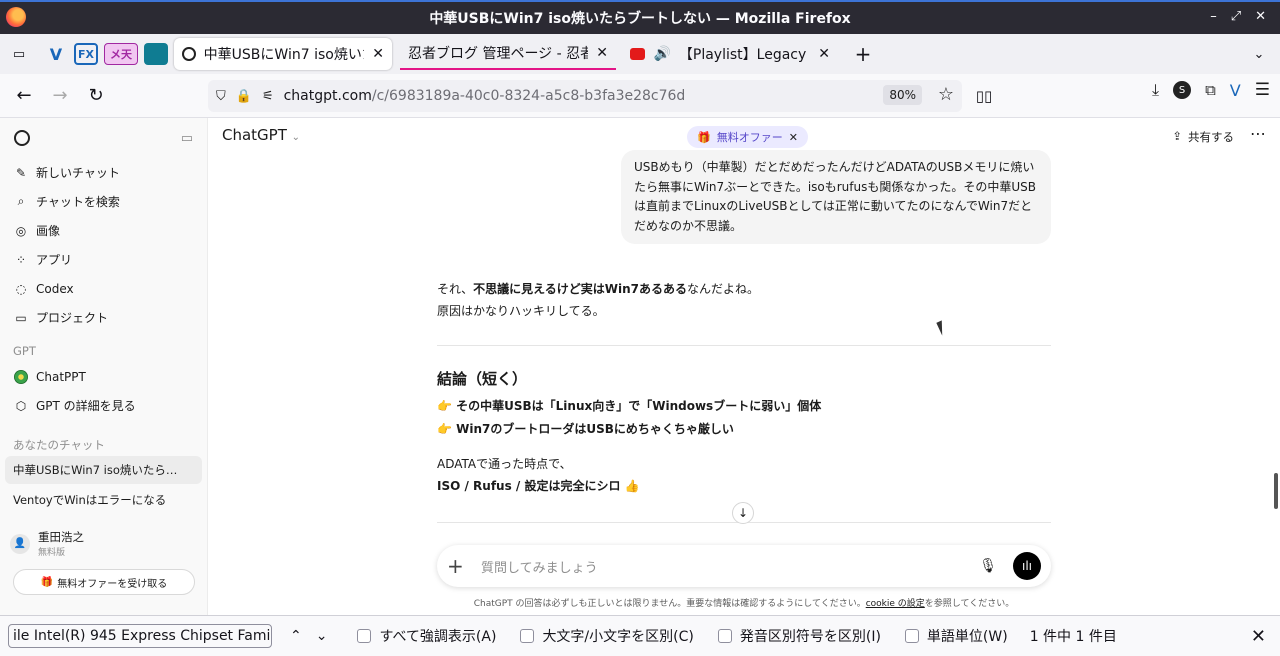  I want to click on tab-label: 忍者ブログ 管理ページ - 忍者, so click(498, 54).